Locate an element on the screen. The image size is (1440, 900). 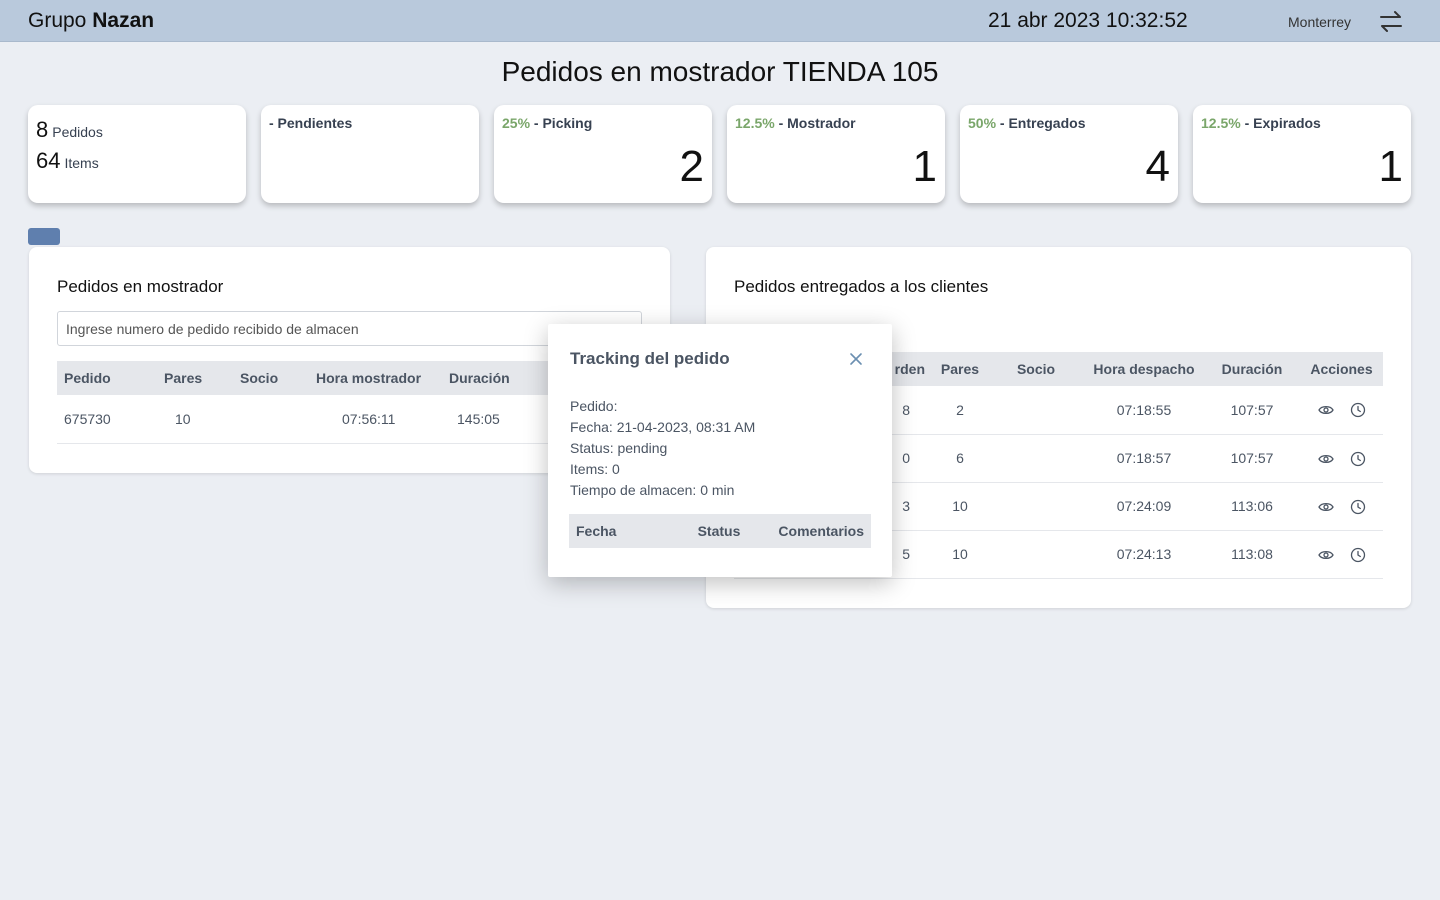
col-comentarios: Comentarios is located at coordinates (820, 531).